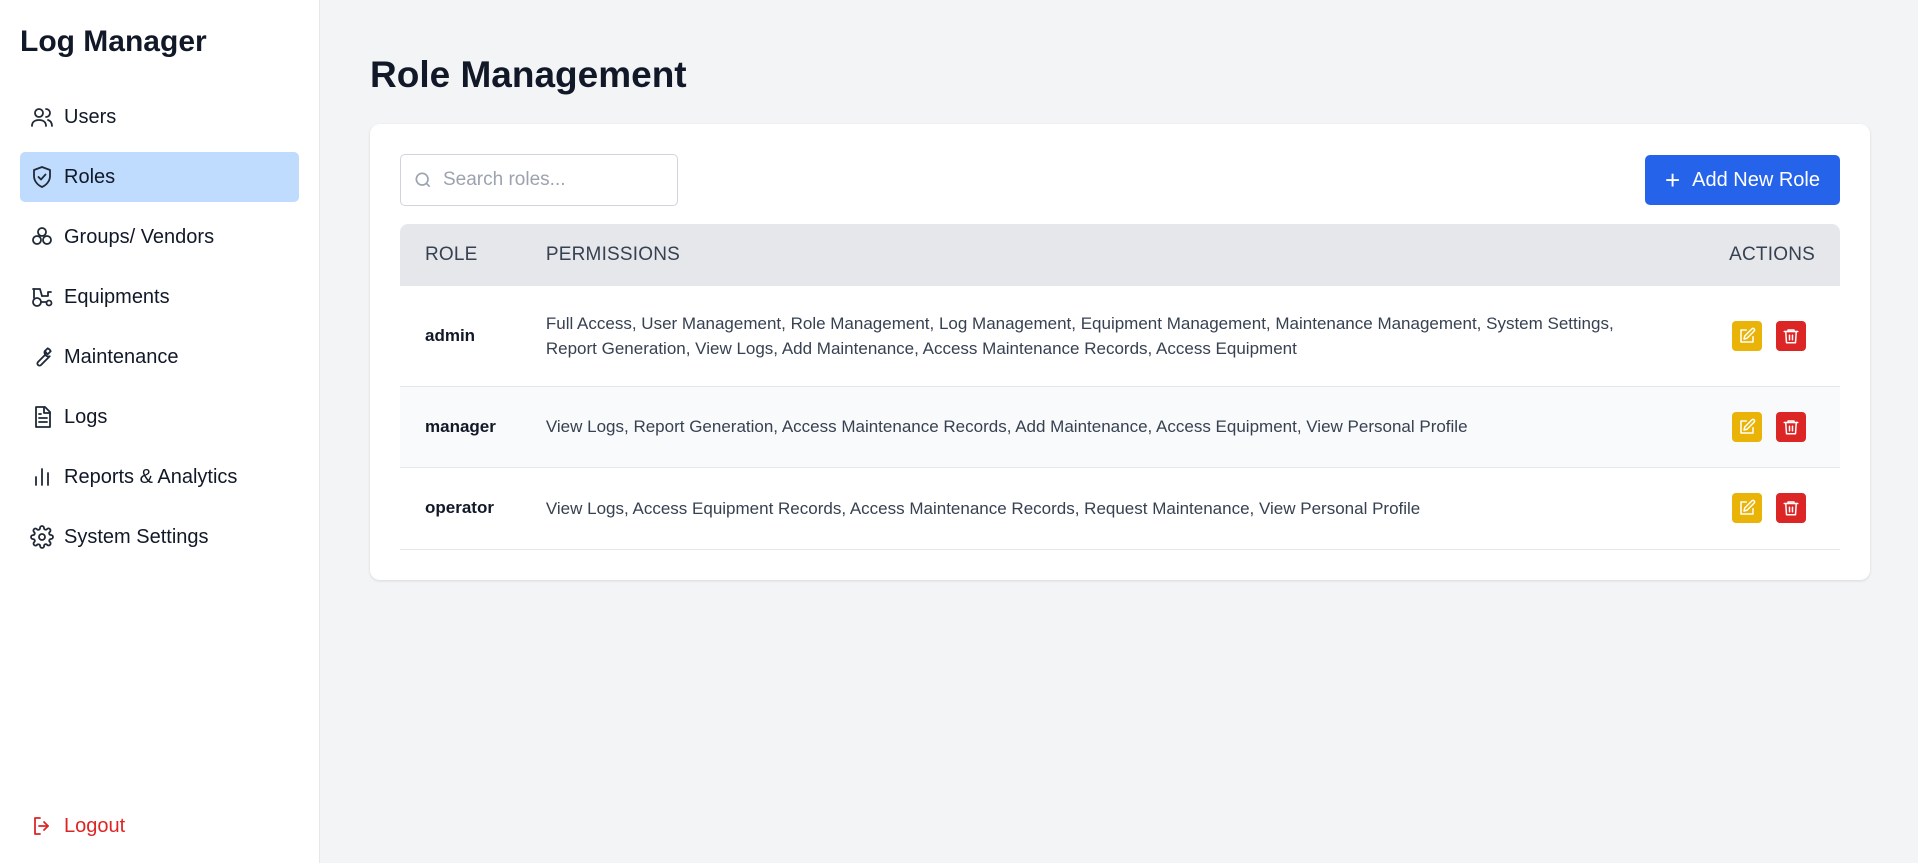 The height and width of the screenshot is (863, 1918). What do you see at coordinates (1772, 254) in the screenshot?
I see `column-header-actions: ACTIONS` at bounding box center [1772, 254].